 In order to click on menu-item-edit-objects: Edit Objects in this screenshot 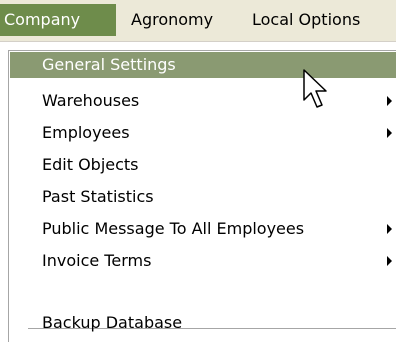, I will do `click(203, 165)`.